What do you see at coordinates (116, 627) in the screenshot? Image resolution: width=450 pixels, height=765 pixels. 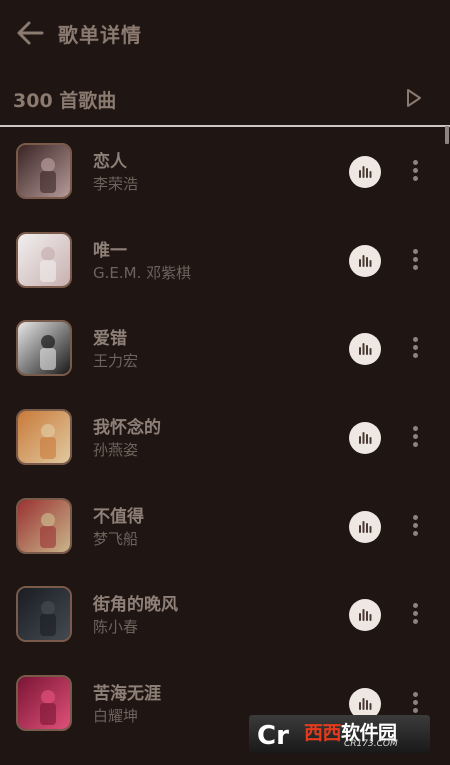 I see `song-artist: 陈小春` at bounding box center [116, 627].